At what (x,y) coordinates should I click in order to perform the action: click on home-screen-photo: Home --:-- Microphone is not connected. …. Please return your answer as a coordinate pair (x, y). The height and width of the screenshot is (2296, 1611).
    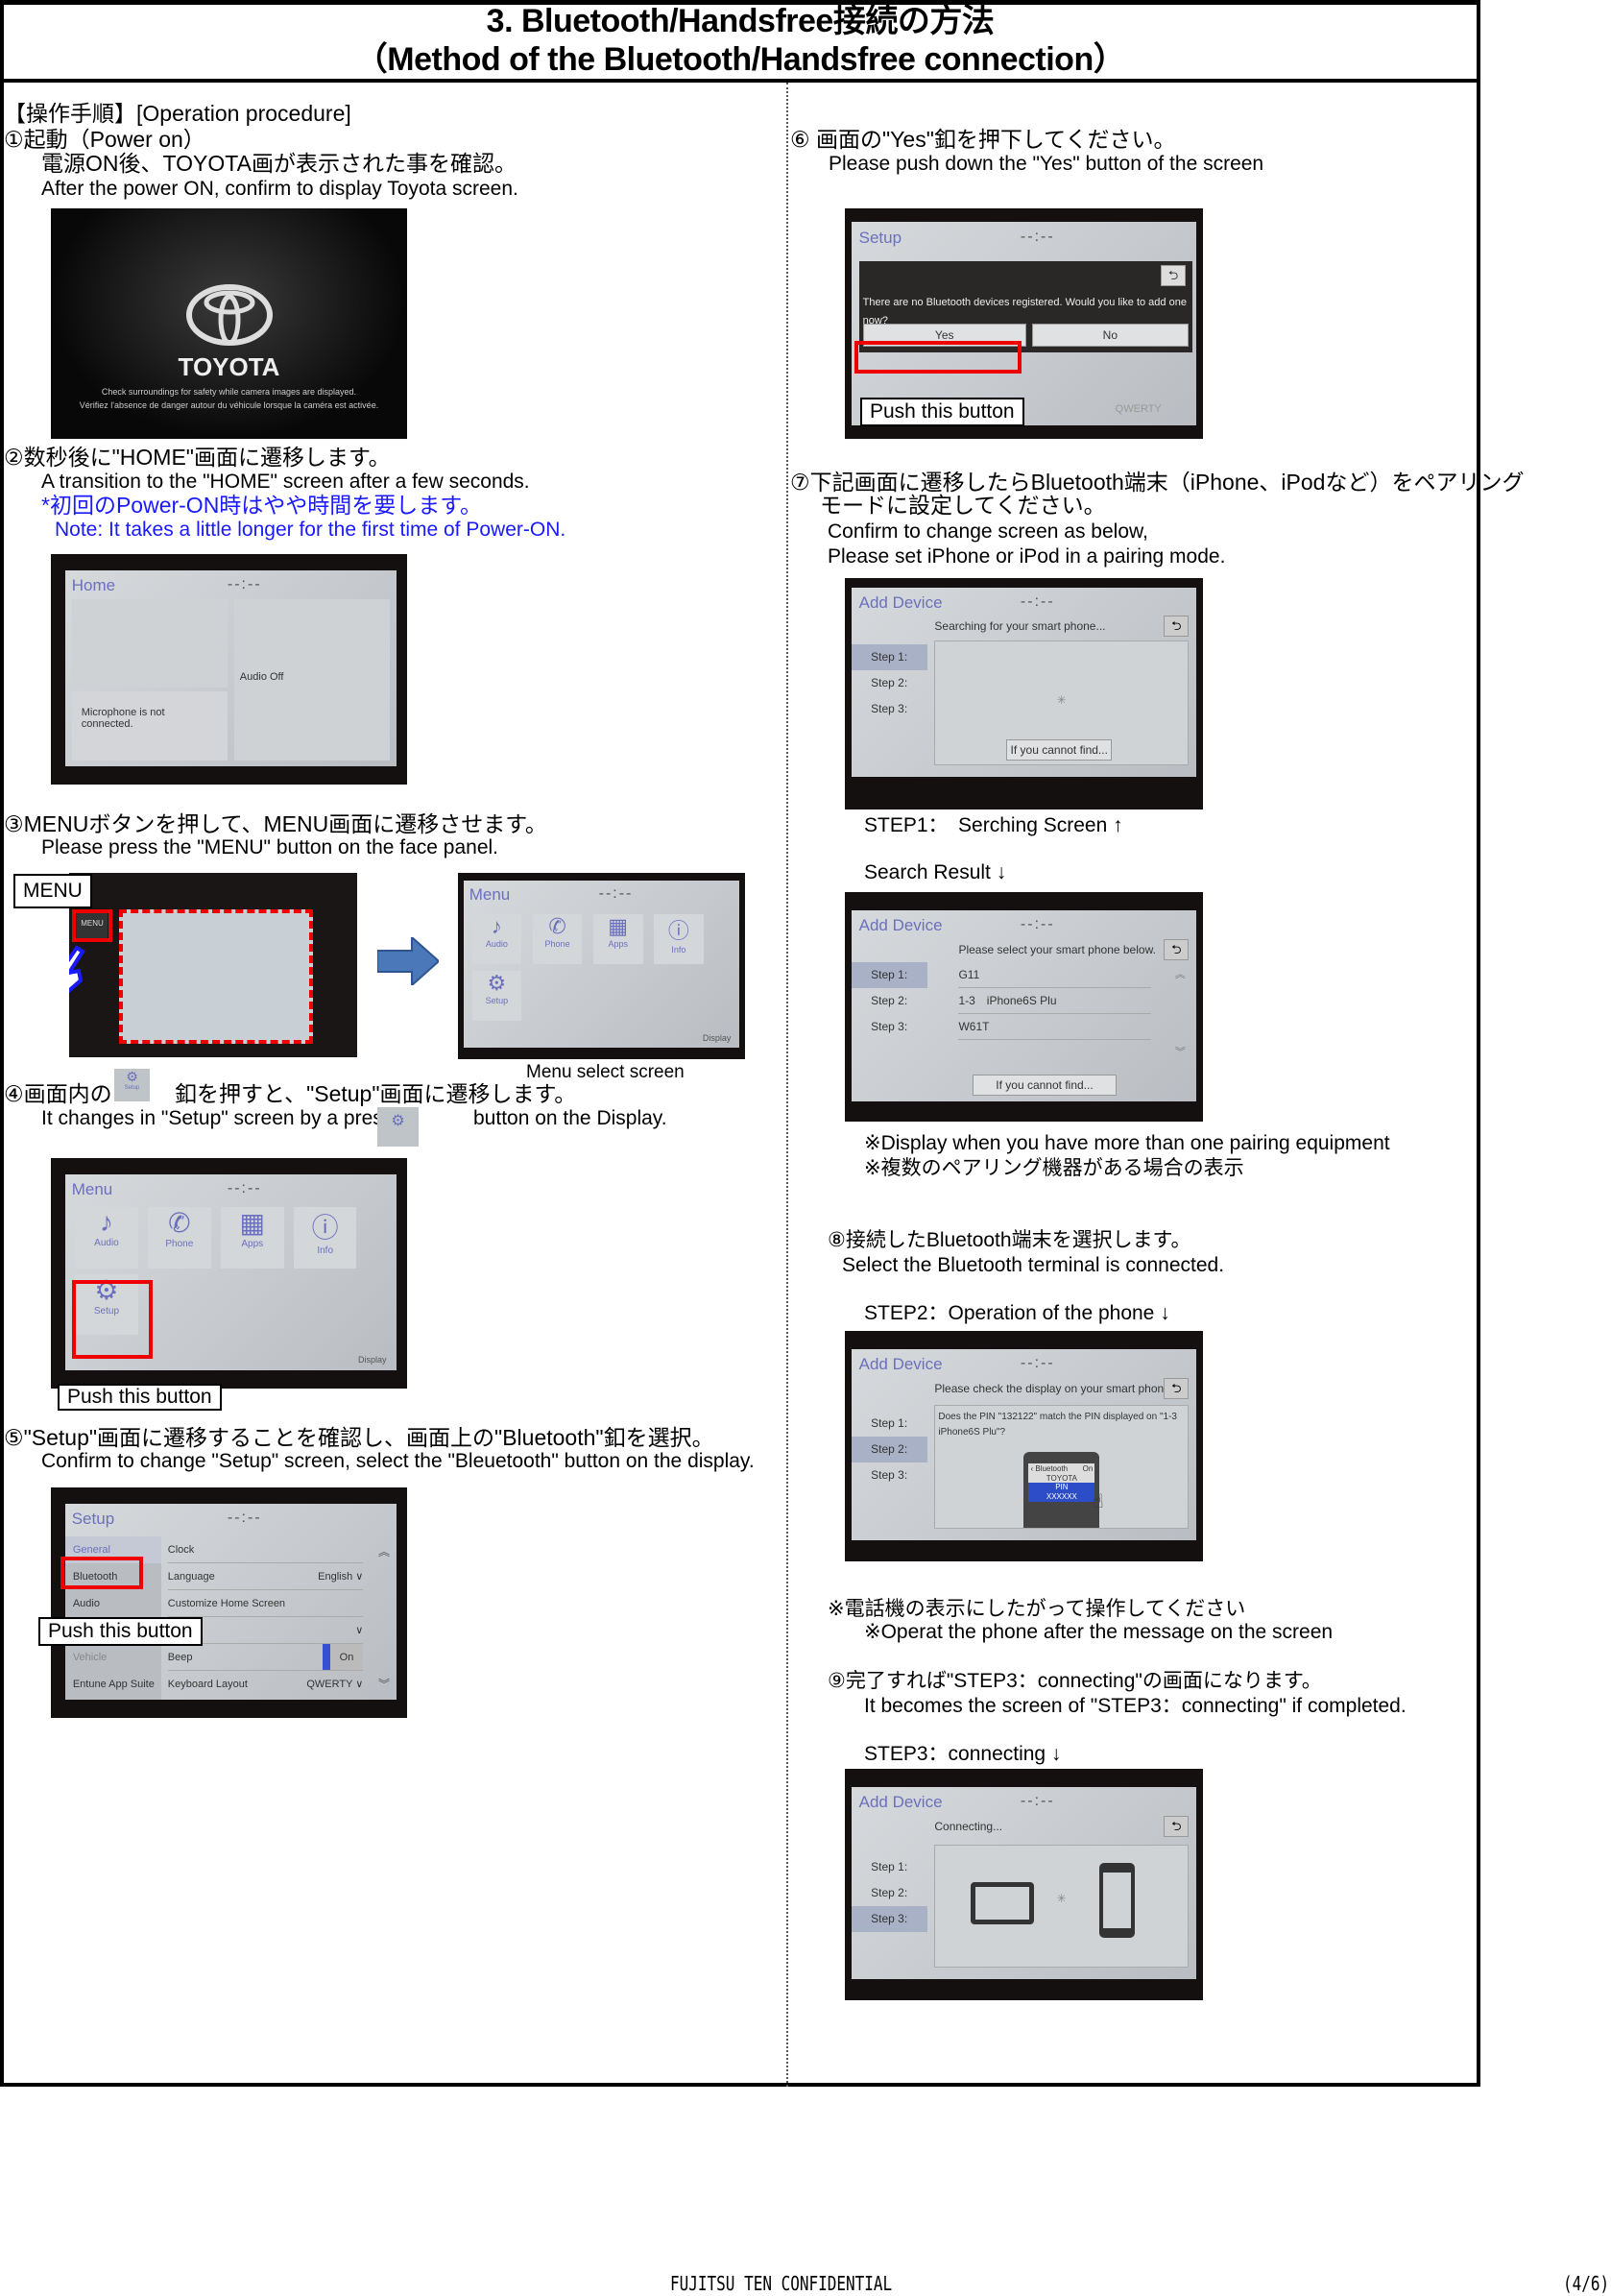
    Looking at the image, I should click on (229, 669).